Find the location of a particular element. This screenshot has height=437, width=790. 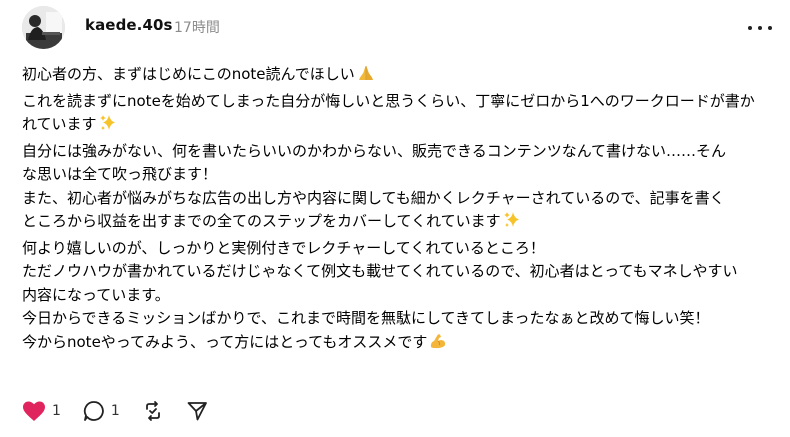

repost-icon is located at coordinates (152, 411).